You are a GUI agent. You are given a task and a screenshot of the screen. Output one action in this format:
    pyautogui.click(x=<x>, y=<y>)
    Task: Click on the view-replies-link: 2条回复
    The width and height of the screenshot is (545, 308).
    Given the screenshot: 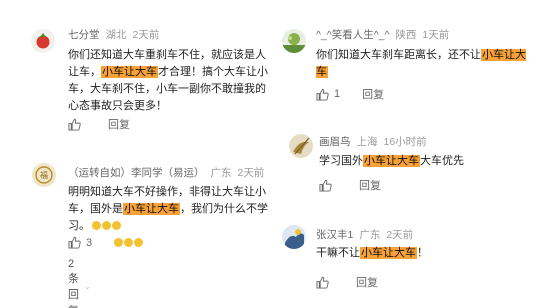 What is the action you would take?
    pyautogui.click(x=78, y=283)
    